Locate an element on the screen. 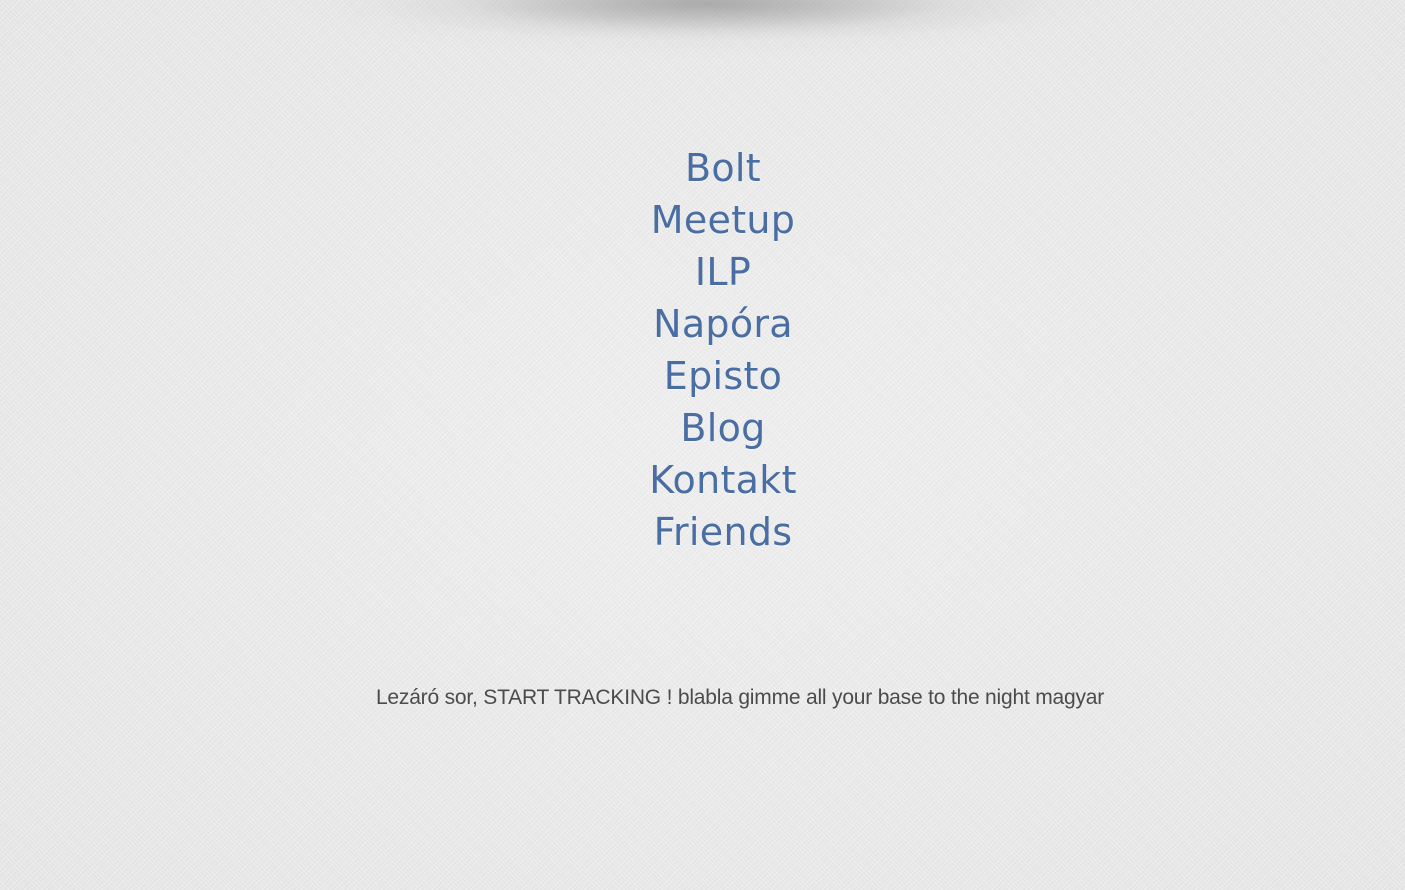  nav-item-ilp: ILP is located at coordinates (723, 272).